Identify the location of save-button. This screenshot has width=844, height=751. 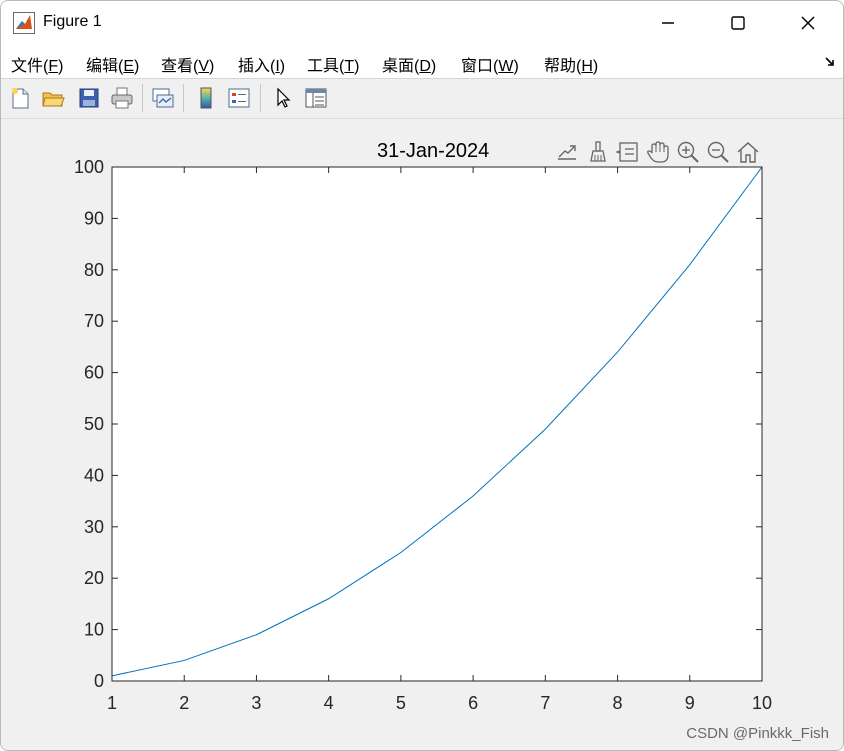
(89, 98).